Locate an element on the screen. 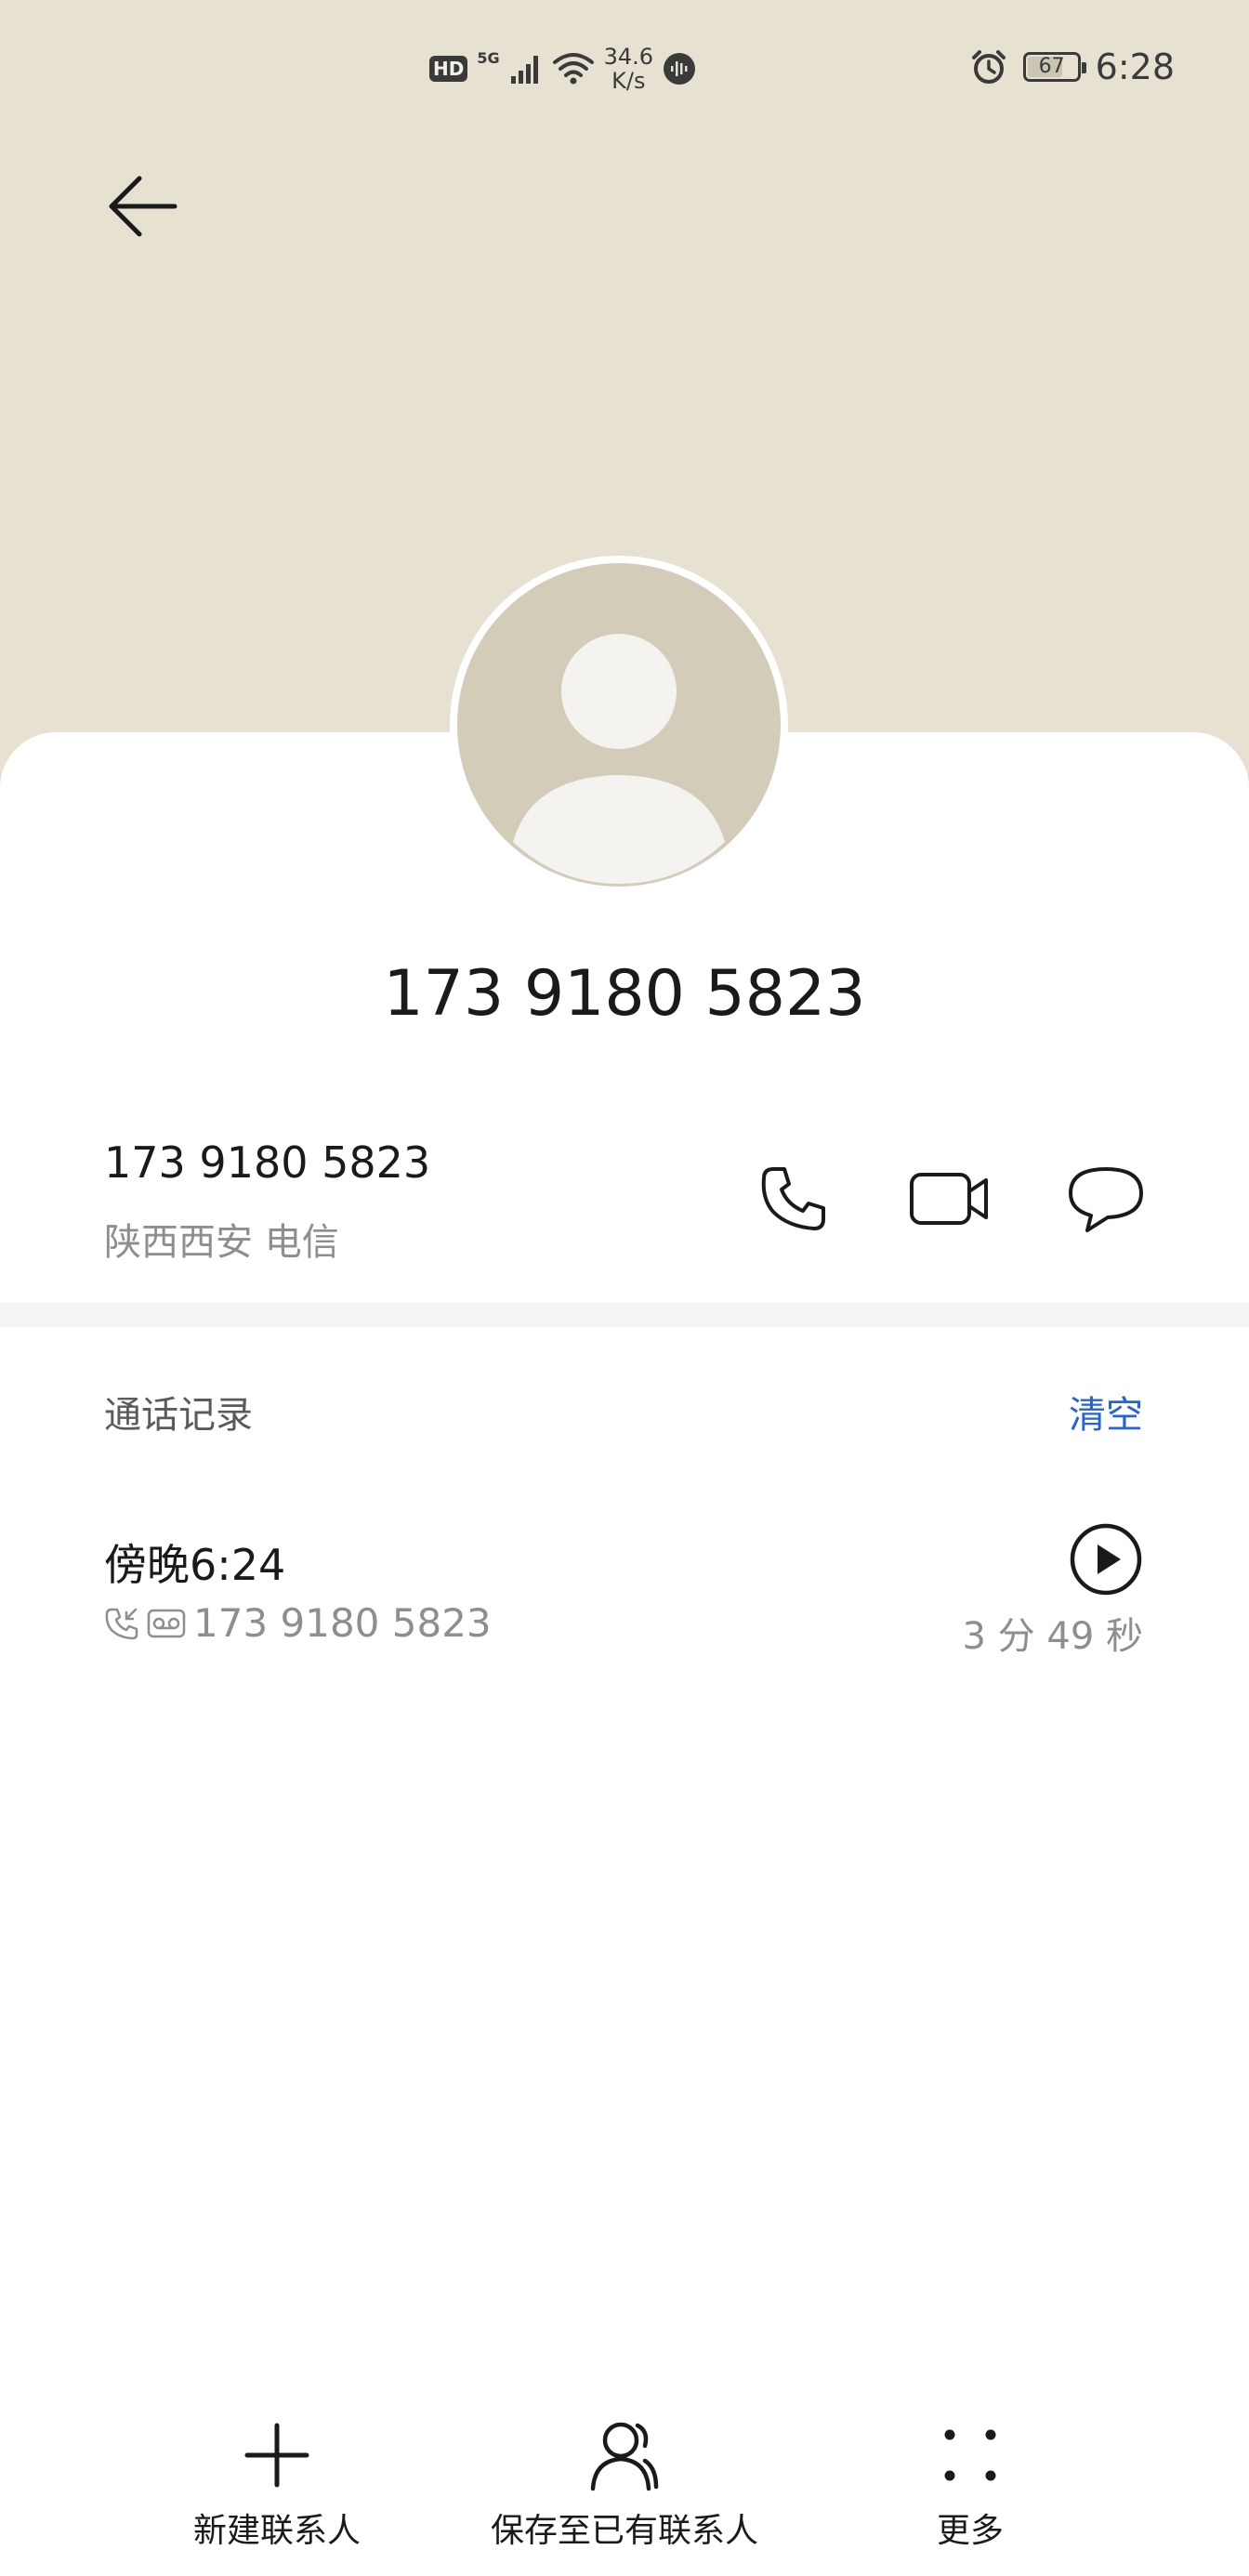 This screenshot has height=2576, width=1249. hd-badge: HD is located at coordinates (448, 69).